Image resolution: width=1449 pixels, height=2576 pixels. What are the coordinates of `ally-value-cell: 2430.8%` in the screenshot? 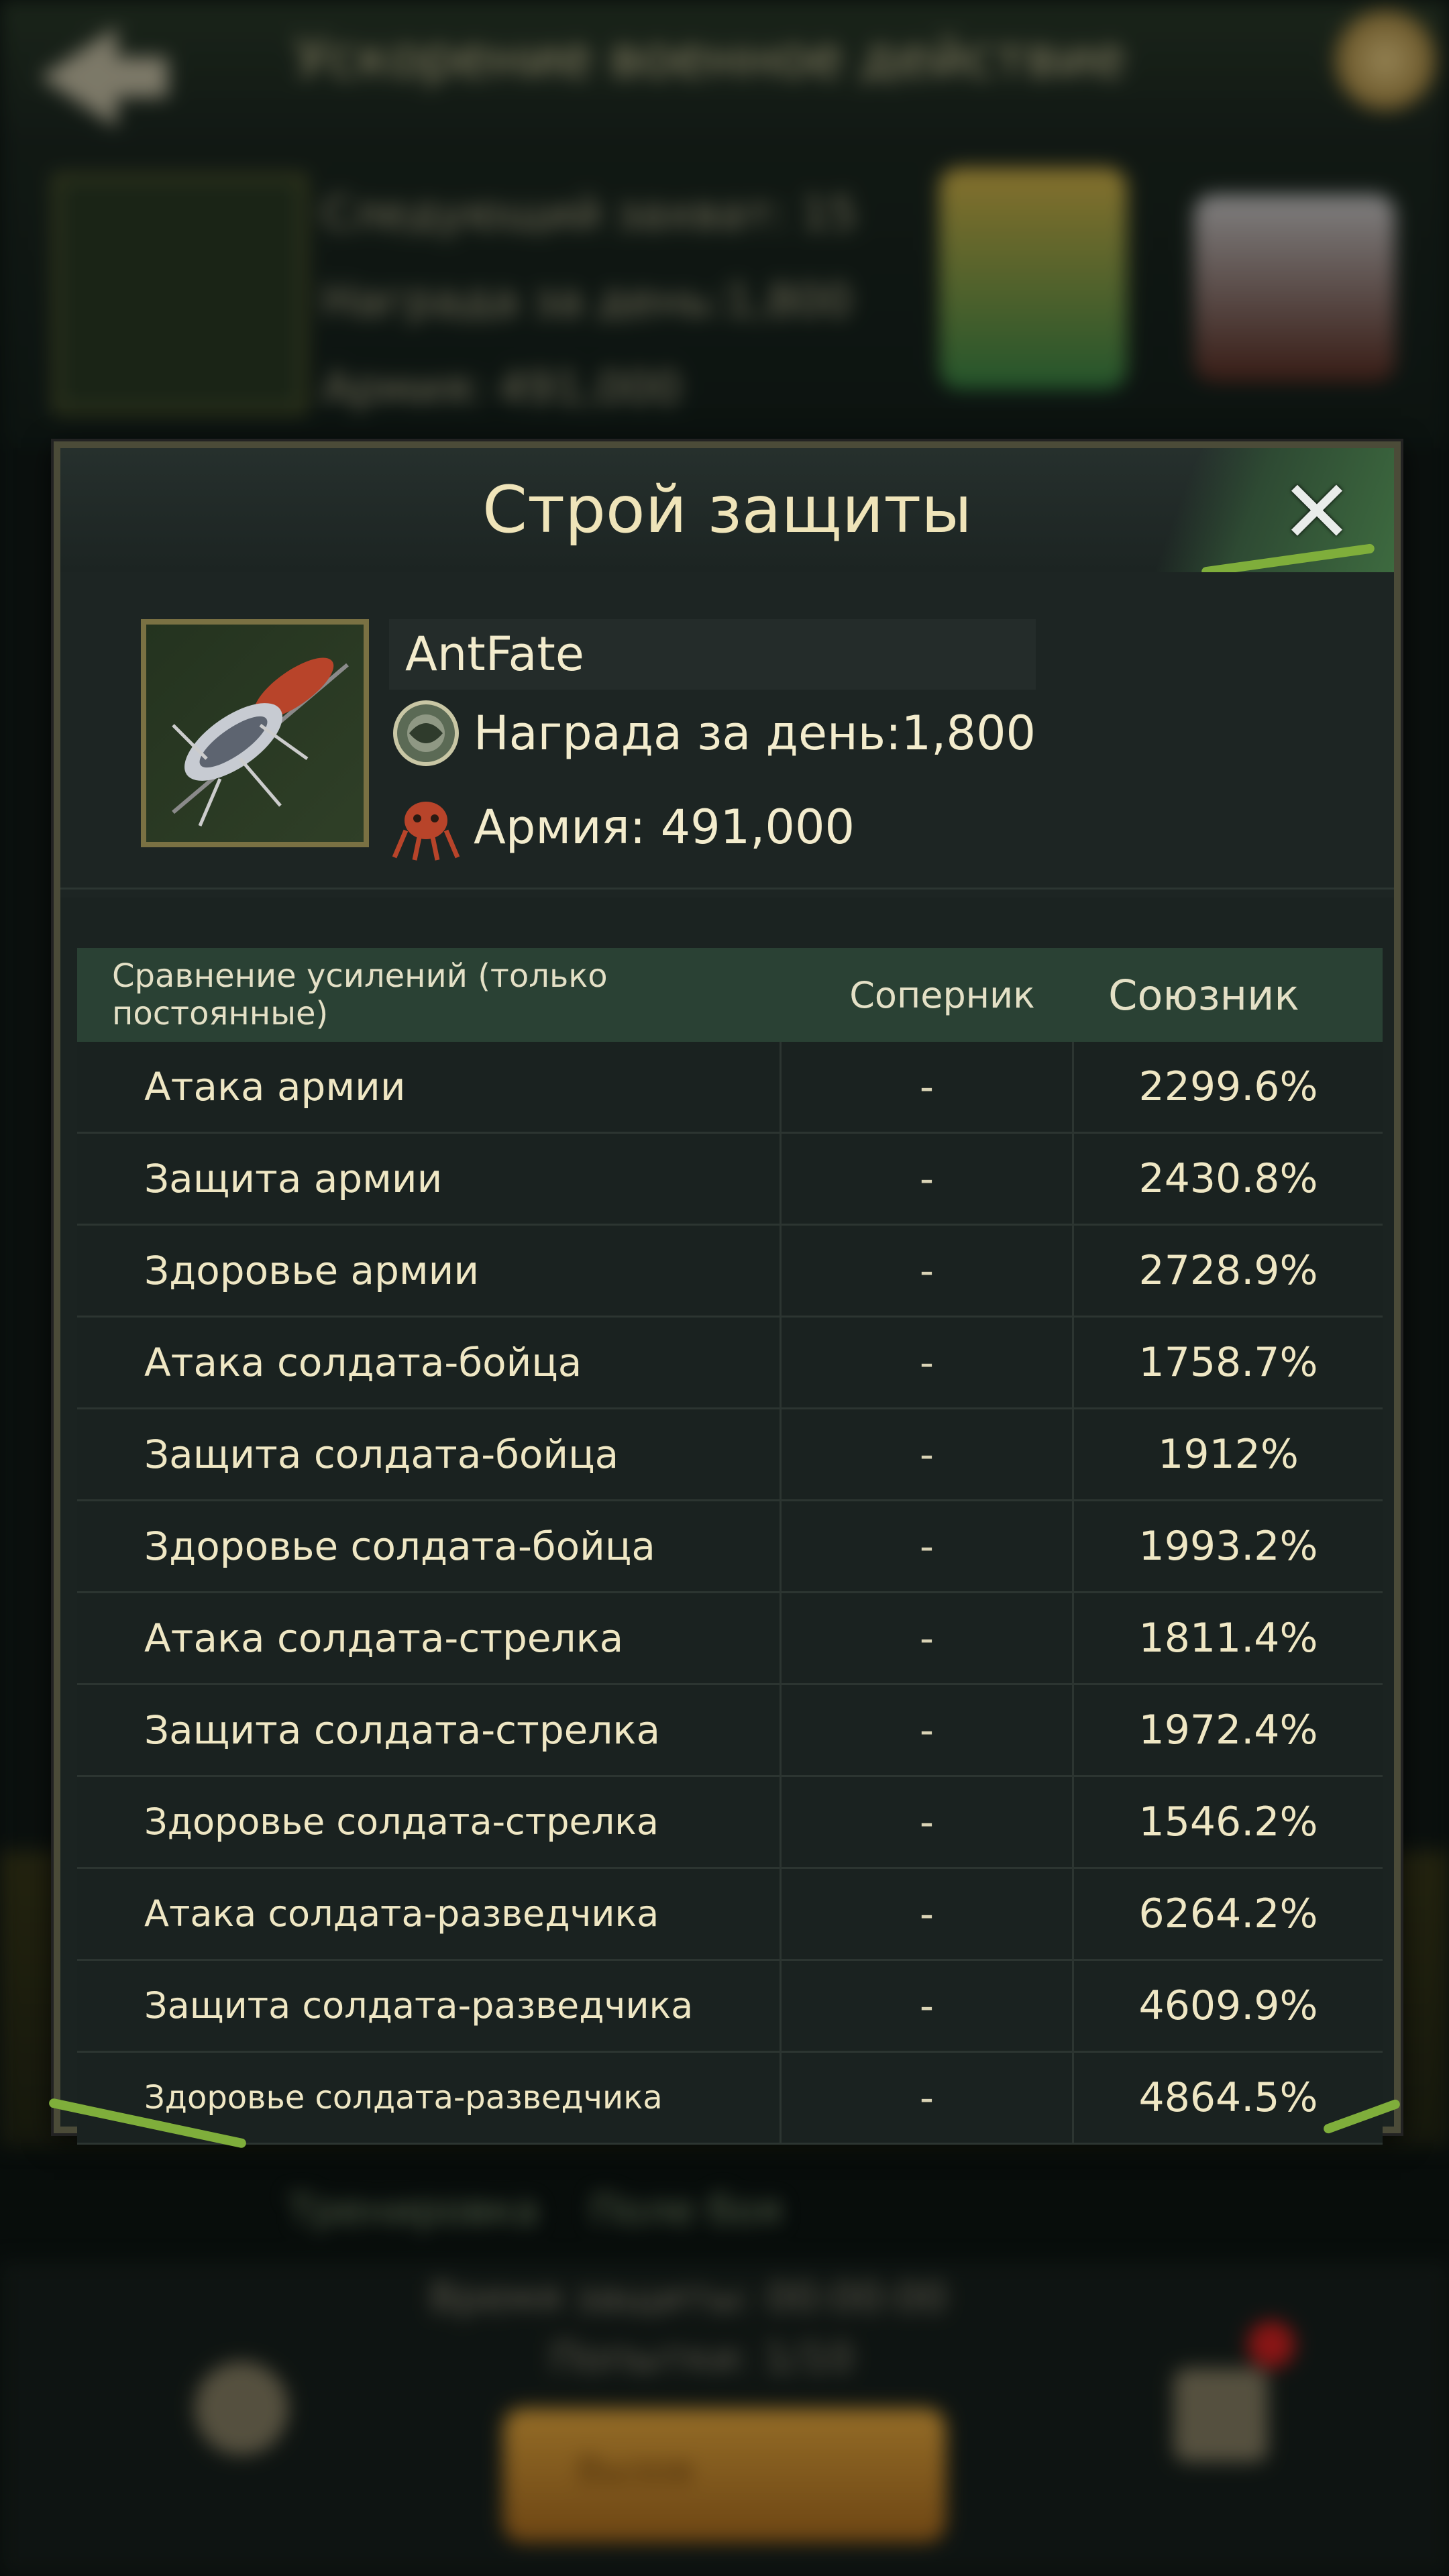 It's located at (1228, 1178).